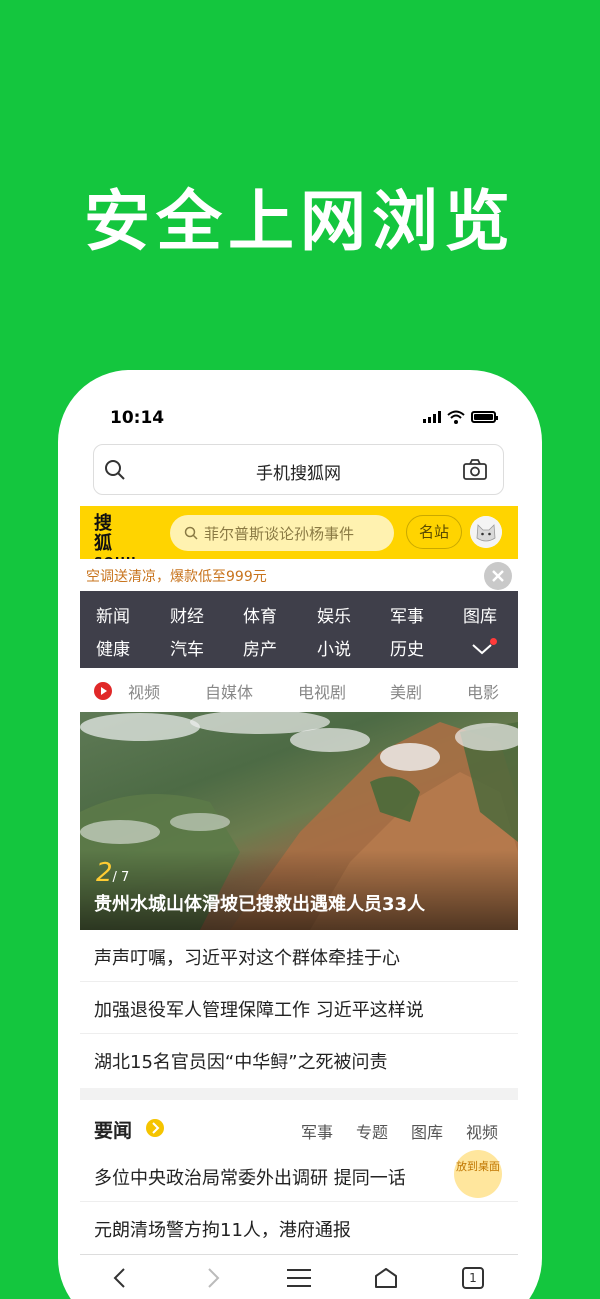  What do you see at coordinates (133, 542) in the screenshot?
I see `sohu-logo: 搜 狐 SOHU.com` at bounding box center [133, 542].